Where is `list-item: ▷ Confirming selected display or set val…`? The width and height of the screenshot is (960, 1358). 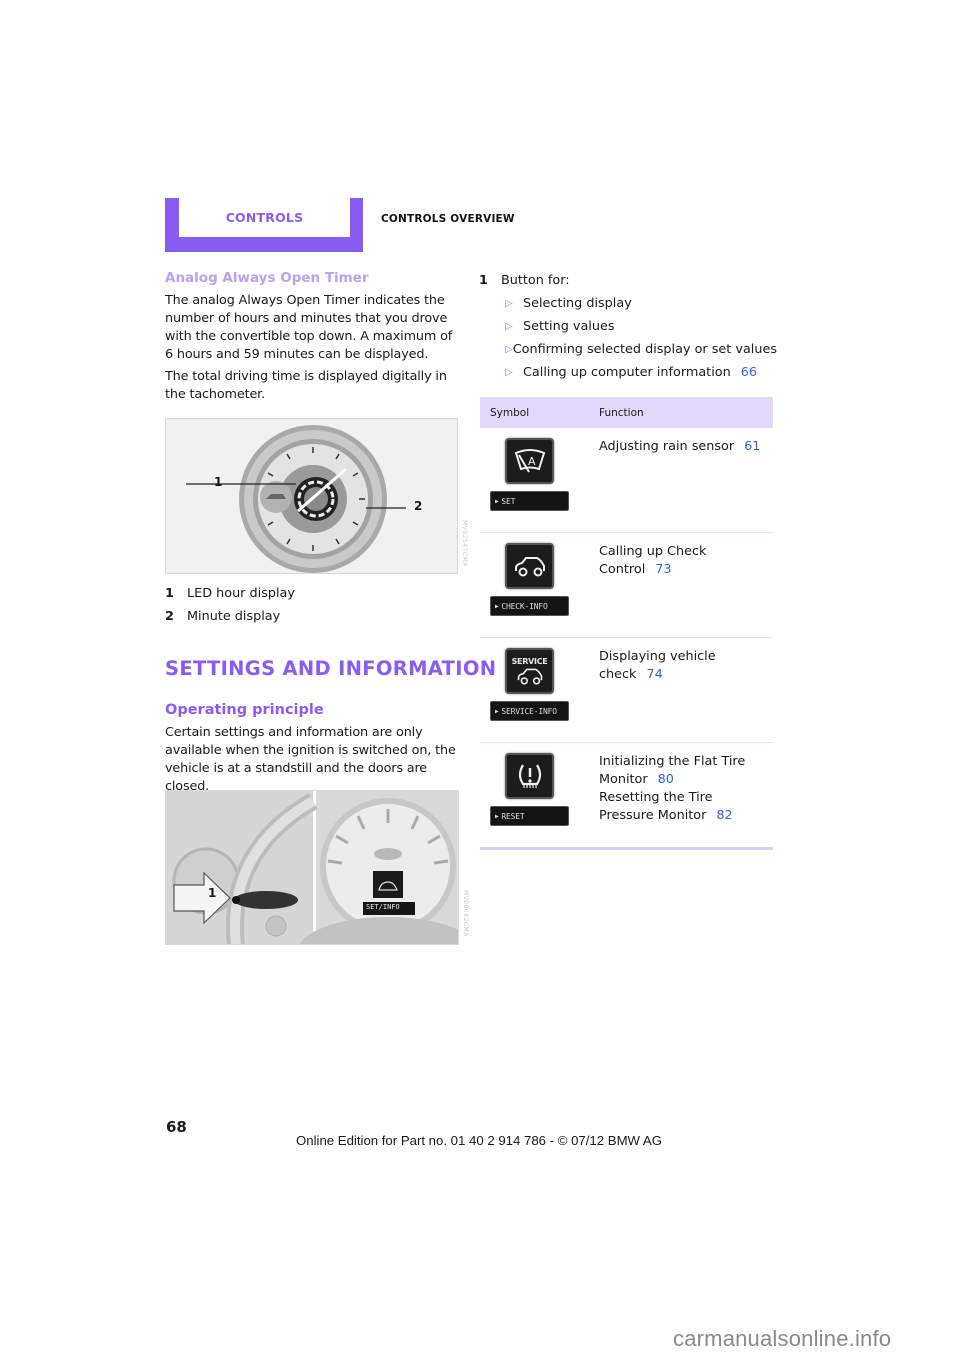 list-item: ▷ Confirming selected display or set val… is located at coordinates (641, 349).